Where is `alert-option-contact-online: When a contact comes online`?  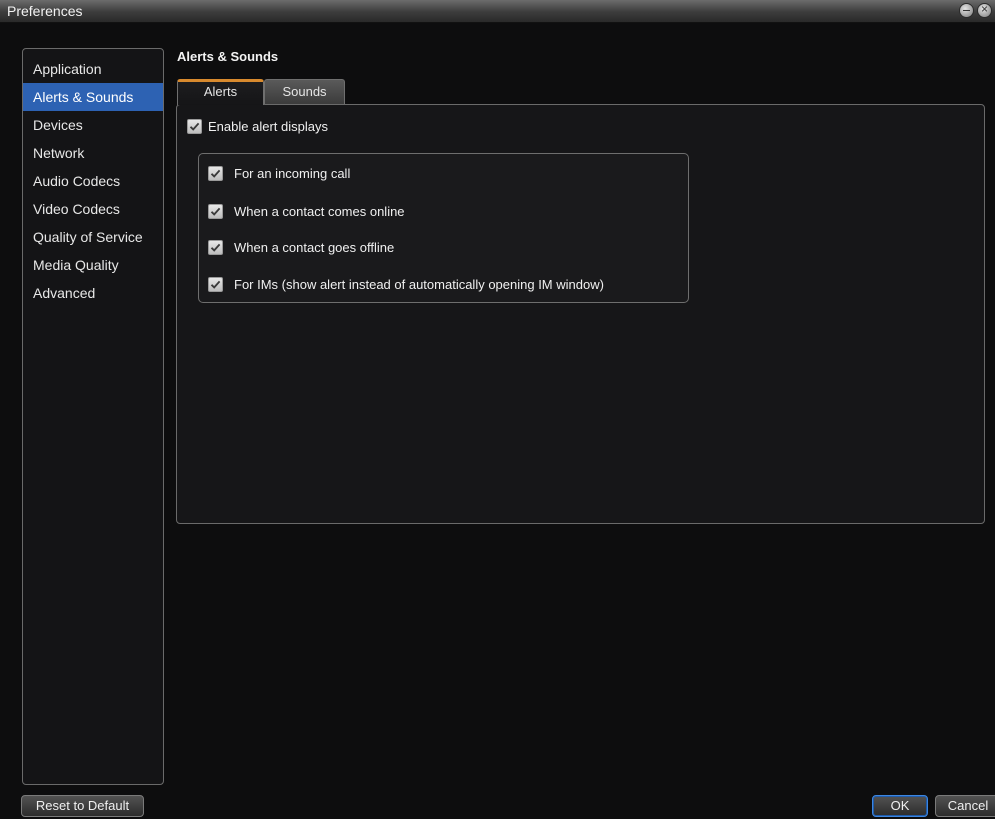 alert-option-contact-online: When a contact comes online is located at coordinates (306, 211).